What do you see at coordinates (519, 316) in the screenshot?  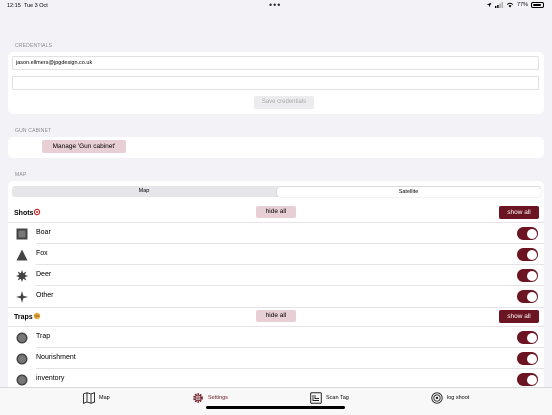 I see `traps-show-all-button: show all` at bounding box center [519, 316].